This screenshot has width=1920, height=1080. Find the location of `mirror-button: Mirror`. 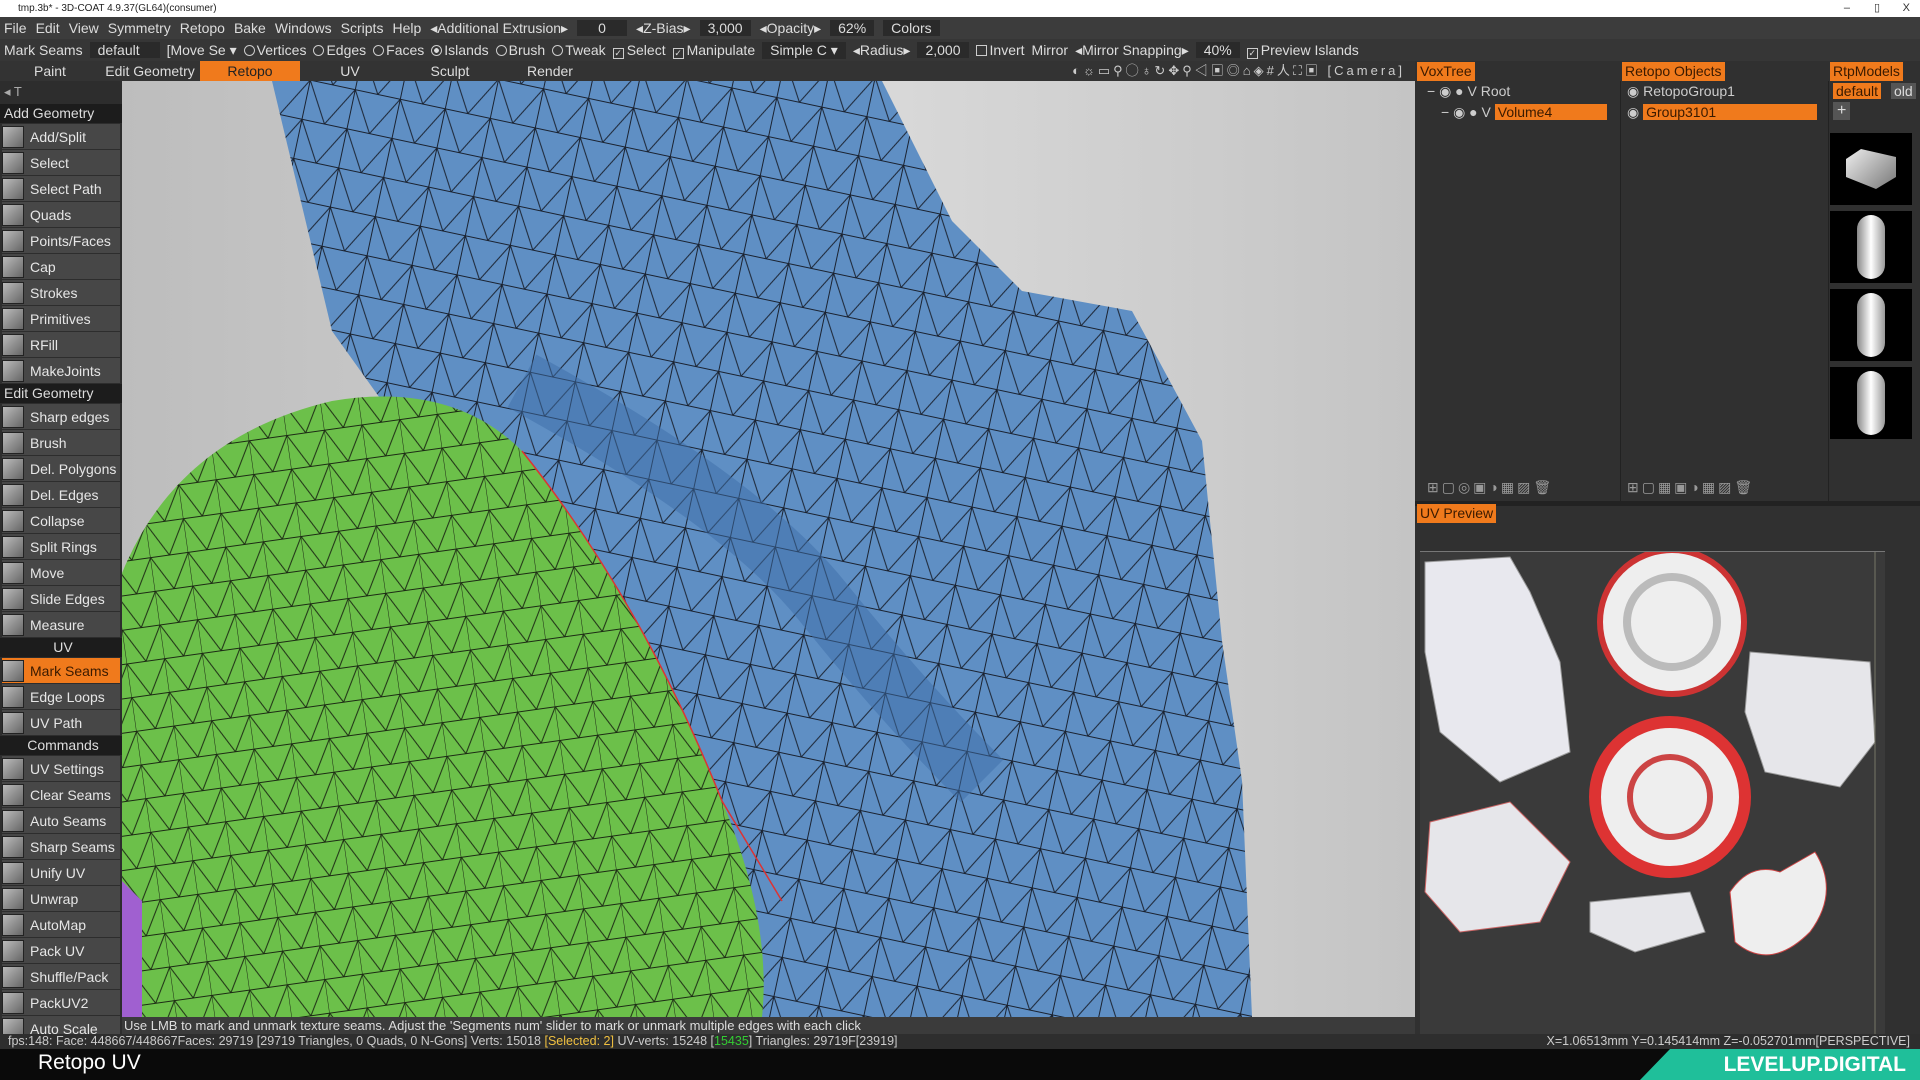

mirror-button: Mirror is located at coordinates (1050, 50).